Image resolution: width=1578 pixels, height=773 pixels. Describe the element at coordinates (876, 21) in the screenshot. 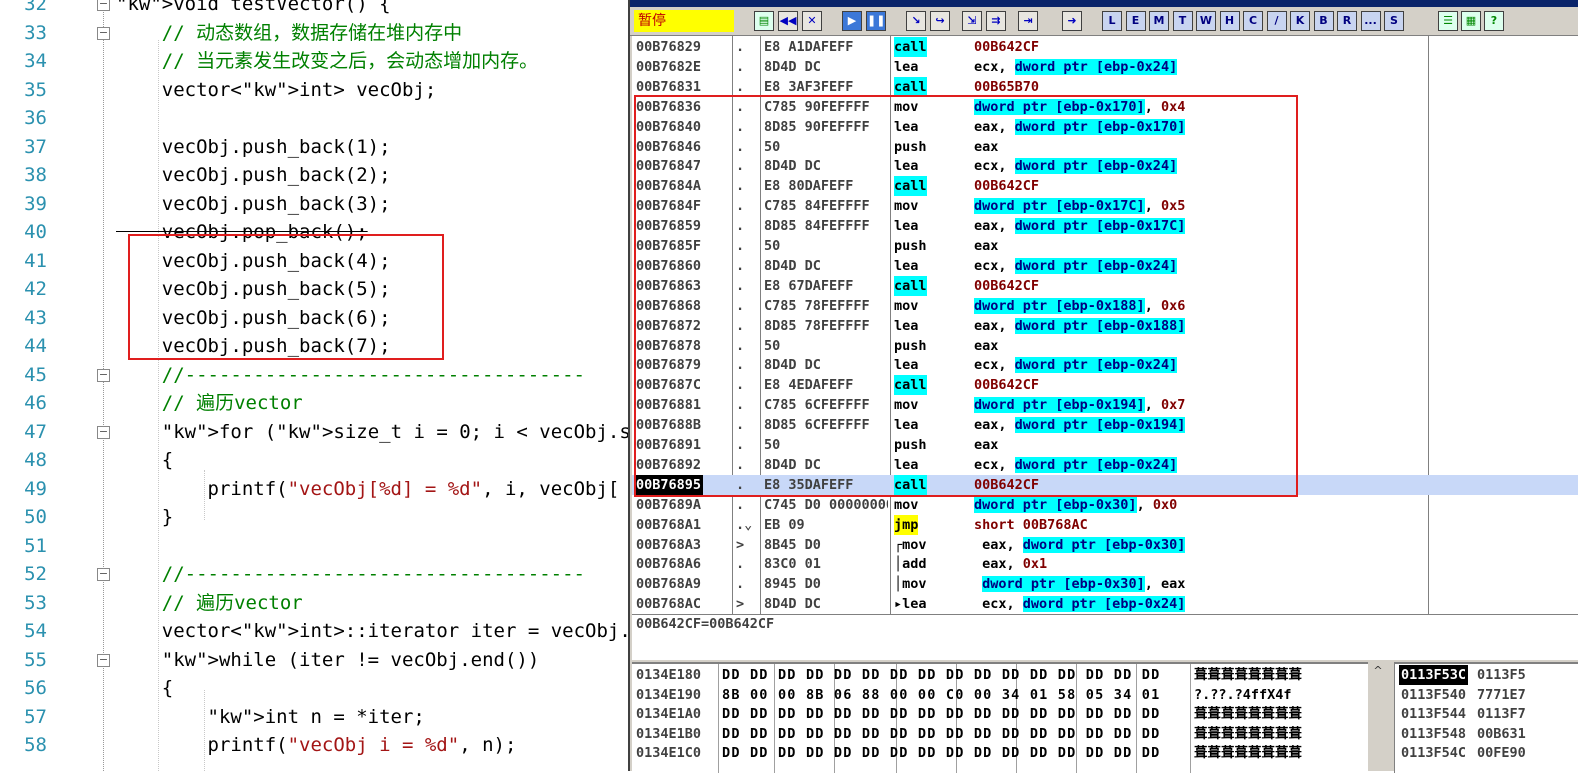

I see `pause-icon: ❚❚` at that location.